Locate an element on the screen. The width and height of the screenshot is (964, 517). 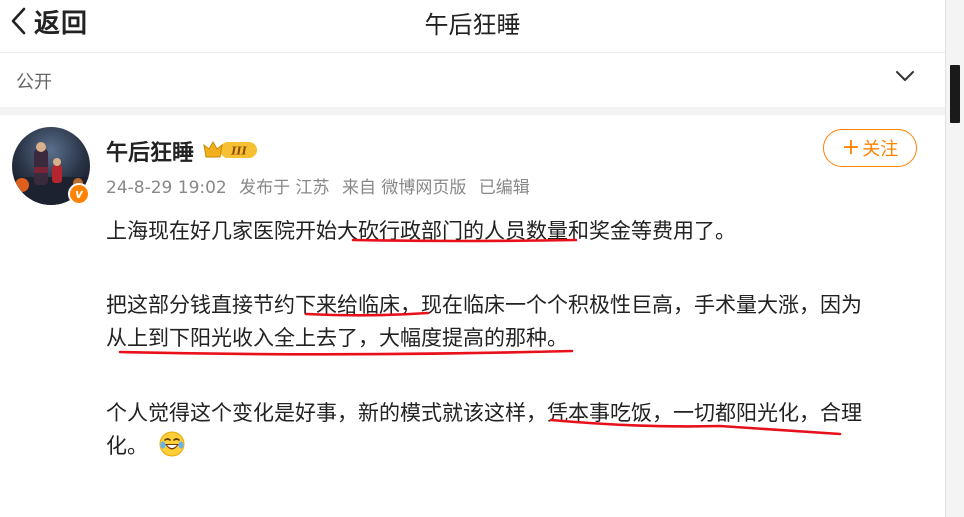
post-text-line: 从上到下阳光收入全上去了，大幅度提高的那种。 is located at coordinates (337, 338).